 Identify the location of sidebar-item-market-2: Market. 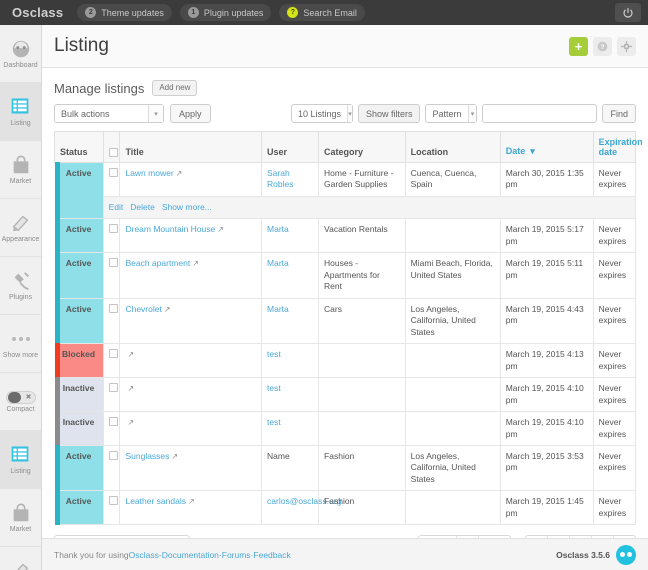
(20, 518).